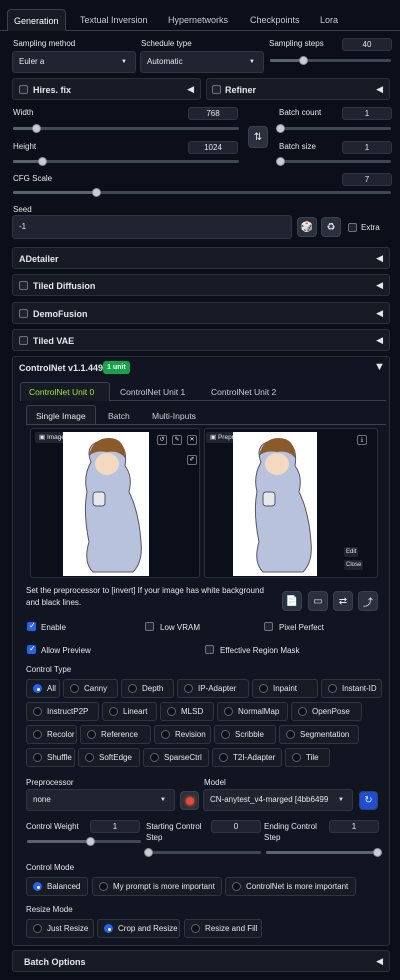 This screenshot has height=980, width=400. I want to click on seed-input: -1, so click(152, 227).